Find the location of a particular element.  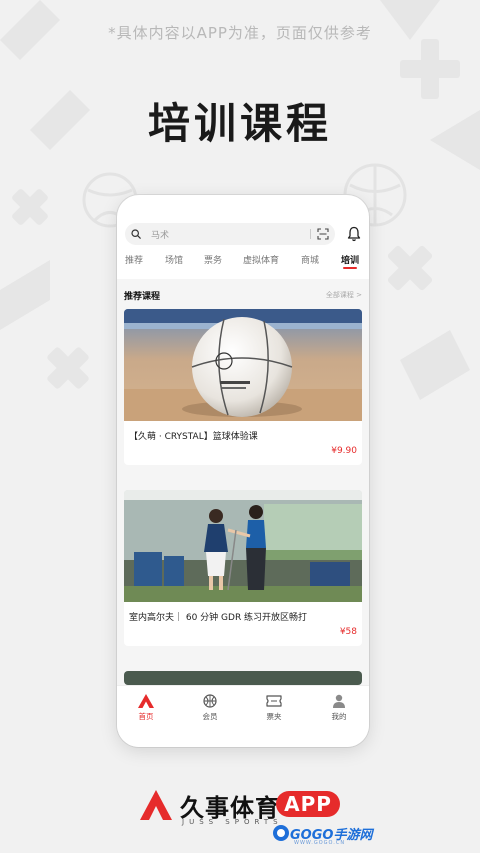

nav-profile: 我的 is located at coordinates (339, 708).